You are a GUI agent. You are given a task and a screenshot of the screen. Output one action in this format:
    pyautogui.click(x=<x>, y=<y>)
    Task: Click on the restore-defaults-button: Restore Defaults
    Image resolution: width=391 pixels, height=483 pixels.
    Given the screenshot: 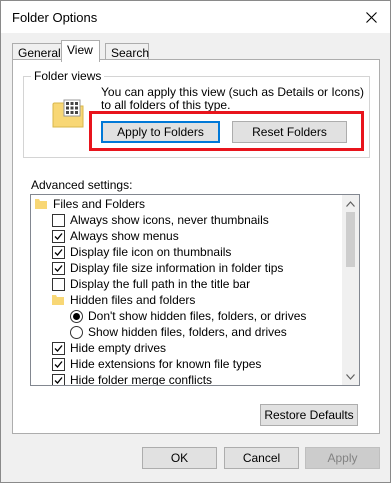 What is the action you would take?
    pyautogui.click(x=309, y=415)
    